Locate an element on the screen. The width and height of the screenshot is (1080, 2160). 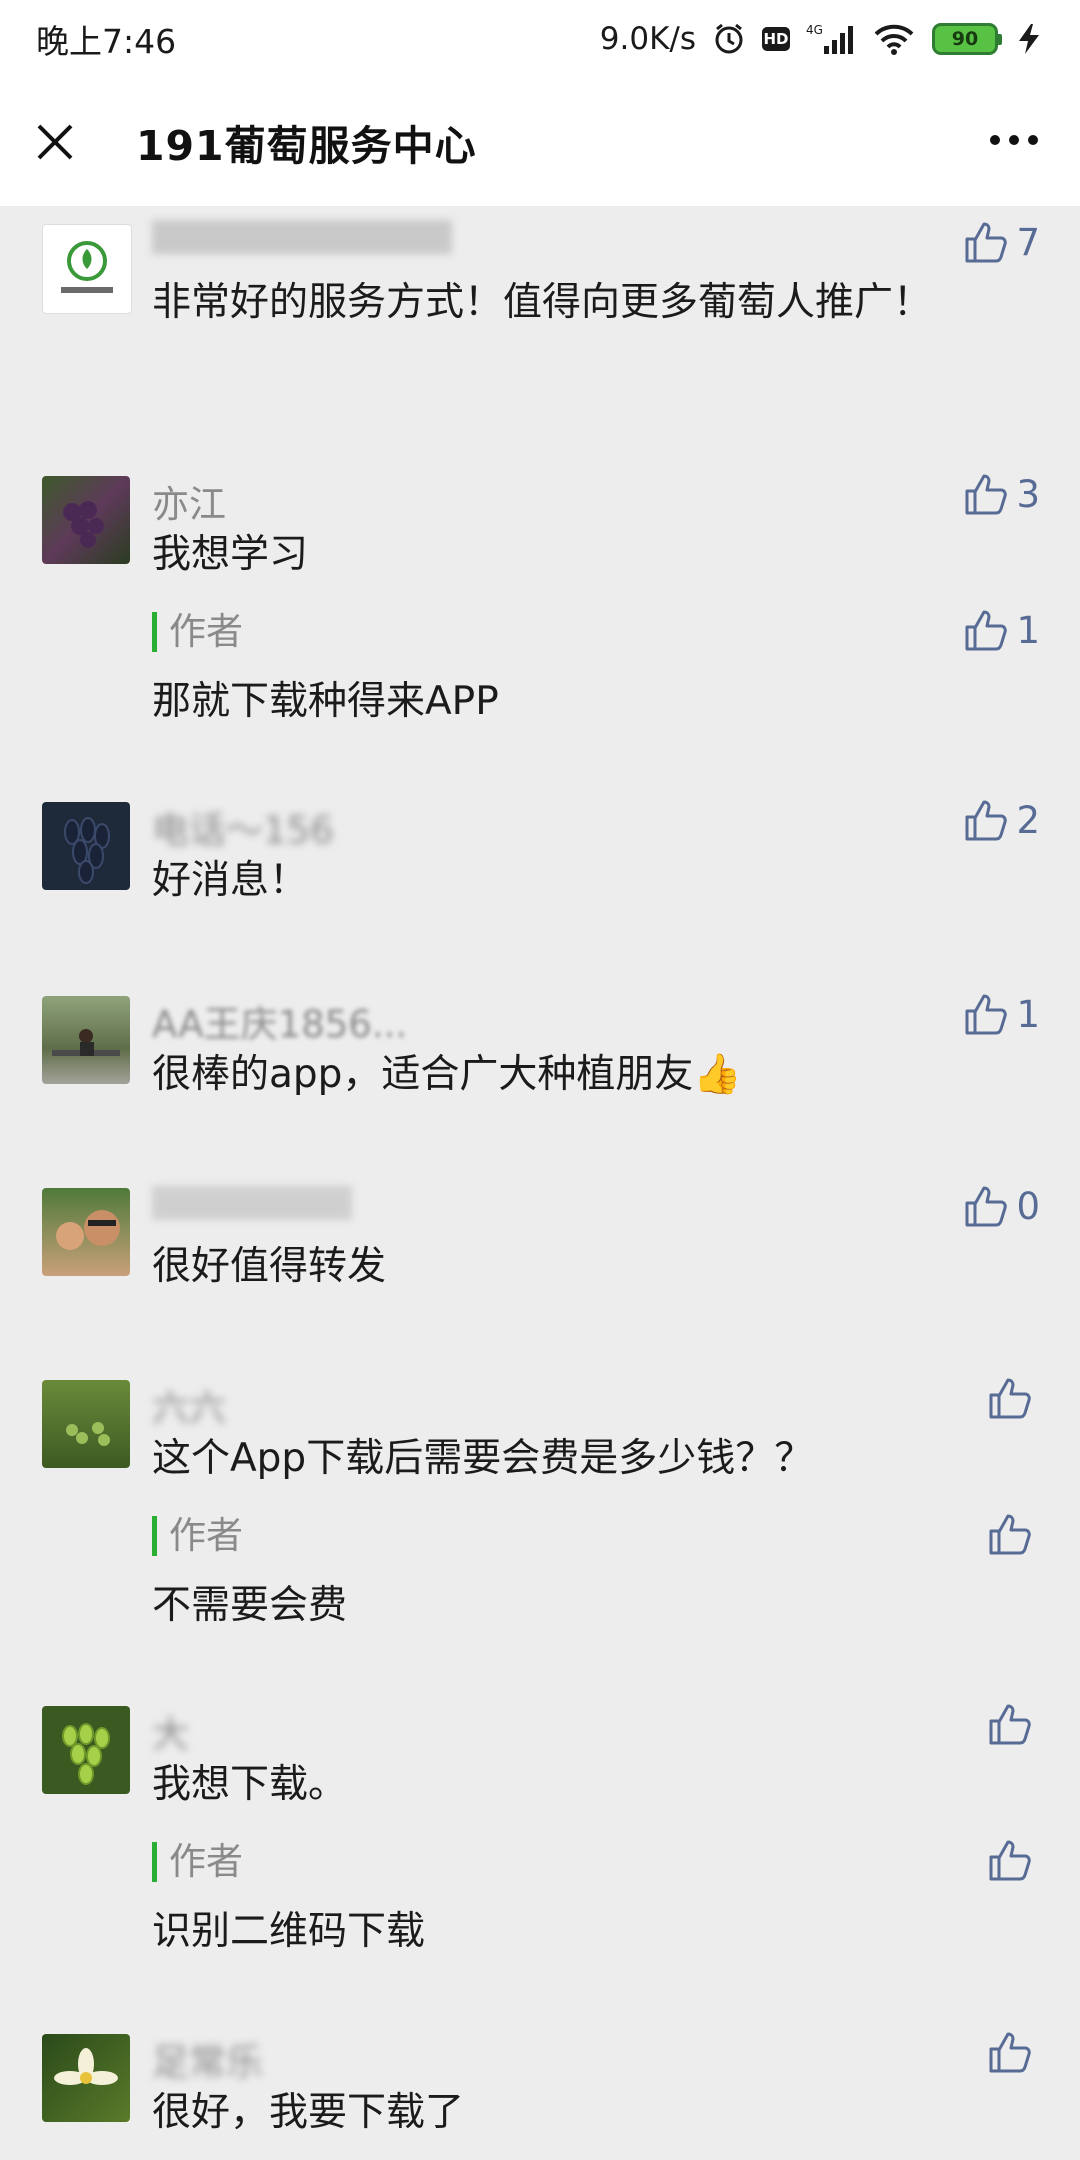
reply-like-button: 1 is located at coordinates (1002, 630).